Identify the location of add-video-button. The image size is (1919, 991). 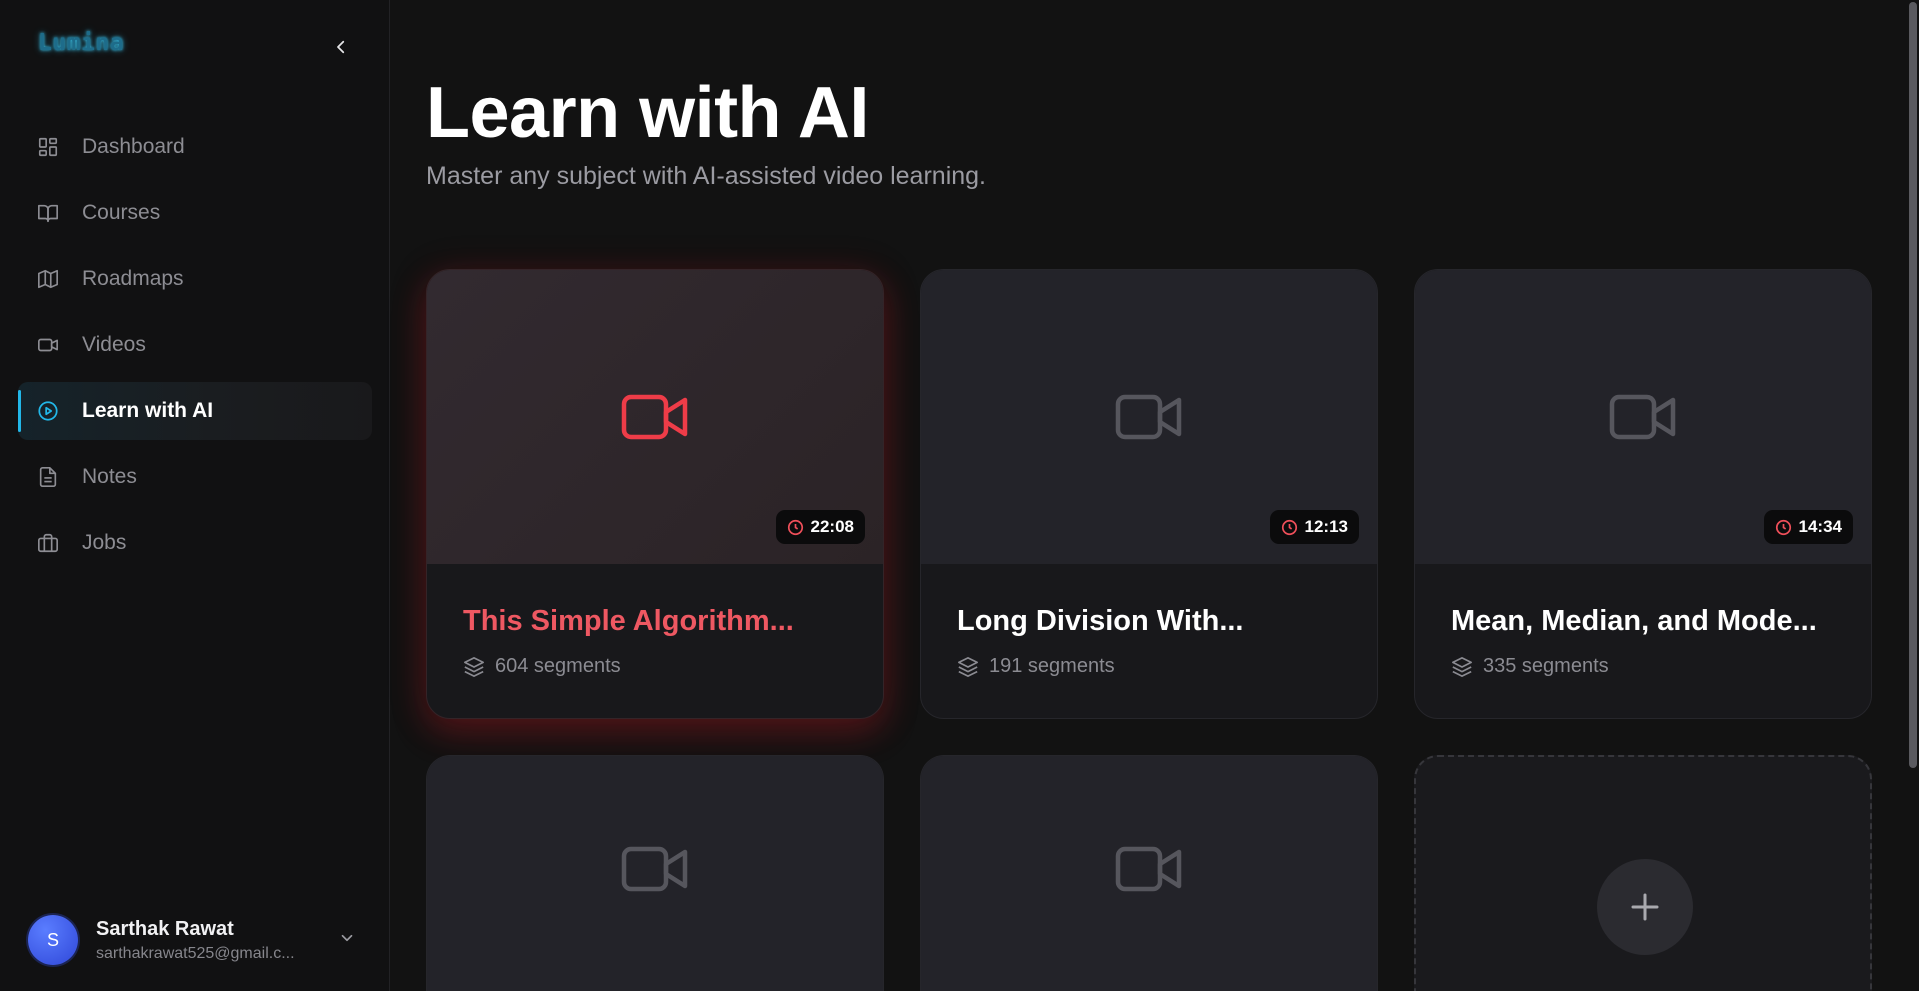
(1645, 907).